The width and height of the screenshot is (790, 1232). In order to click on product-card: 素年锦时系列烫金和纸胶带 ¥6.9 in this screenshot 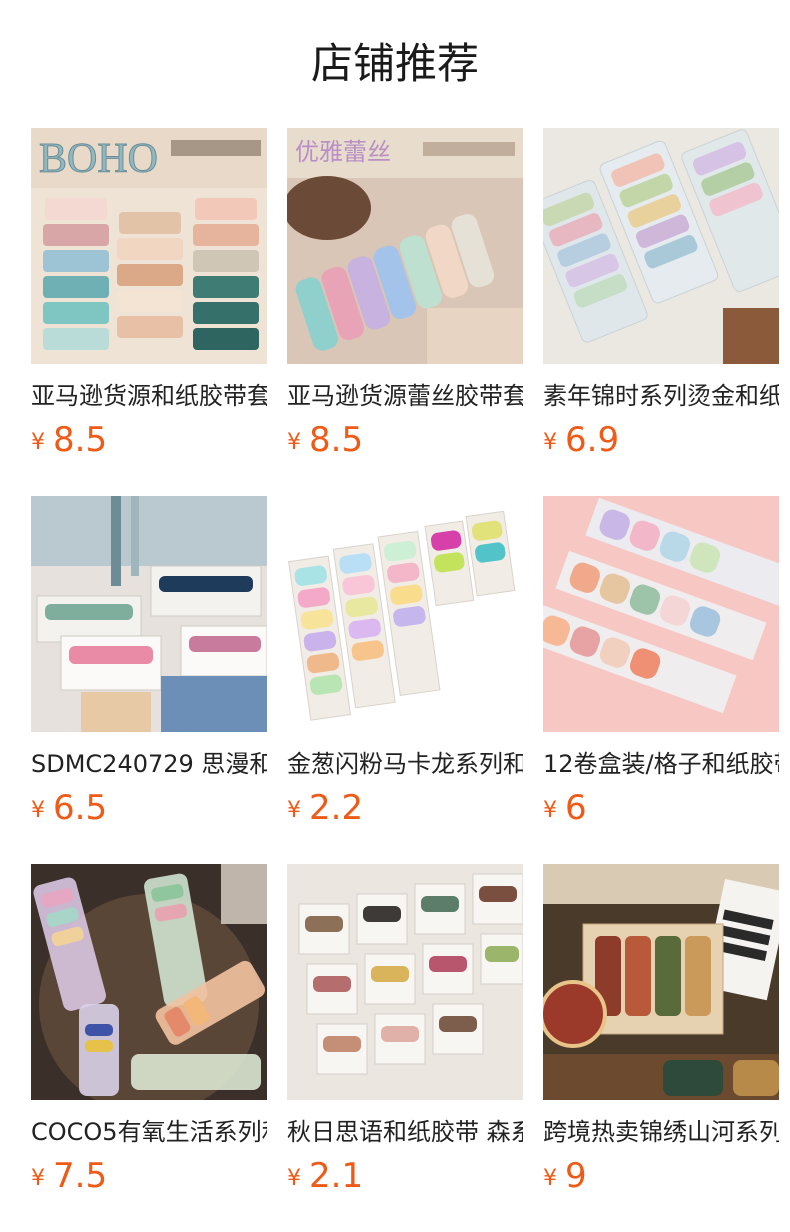, I will do `click(661, 298)`.